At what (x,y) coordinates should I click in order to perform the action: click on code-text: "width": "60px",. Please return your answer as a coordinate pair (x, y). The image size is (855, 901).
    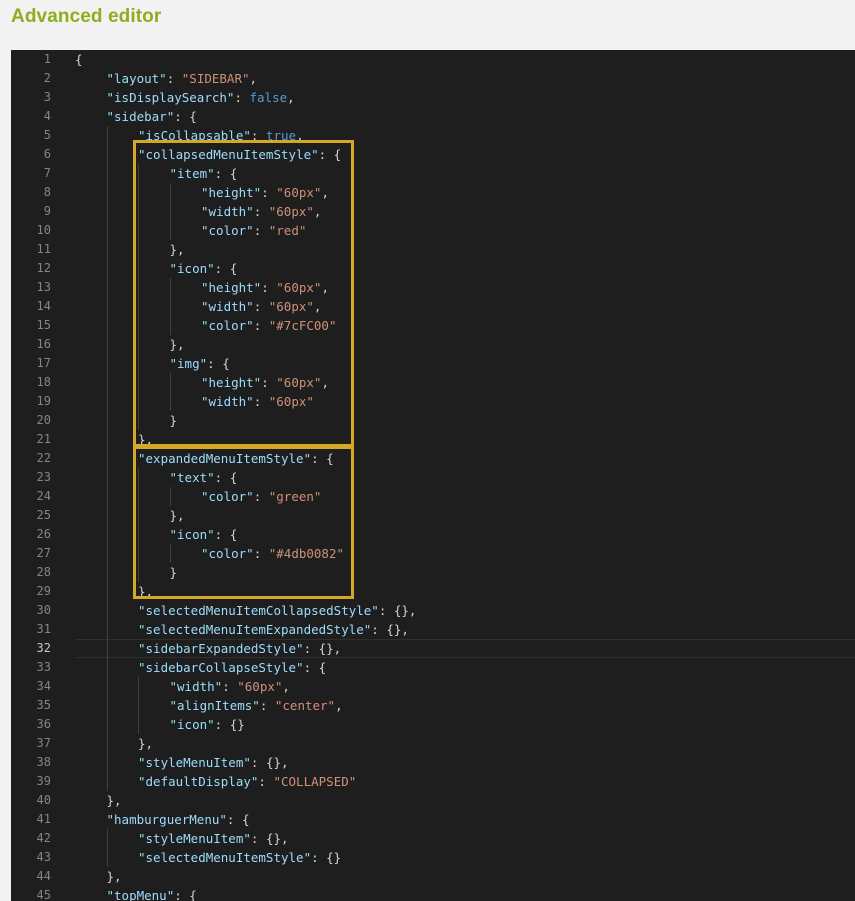
    Looking at the image, I should click on (230, 686).